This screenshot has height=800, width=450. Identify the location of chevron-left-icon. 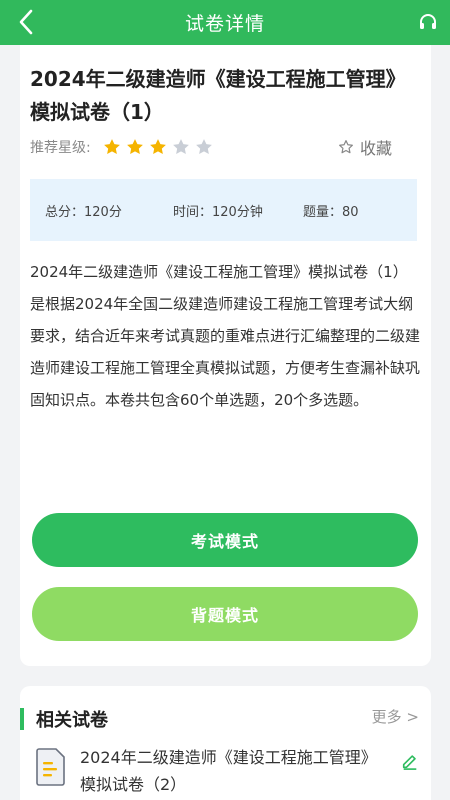
(26, 22).